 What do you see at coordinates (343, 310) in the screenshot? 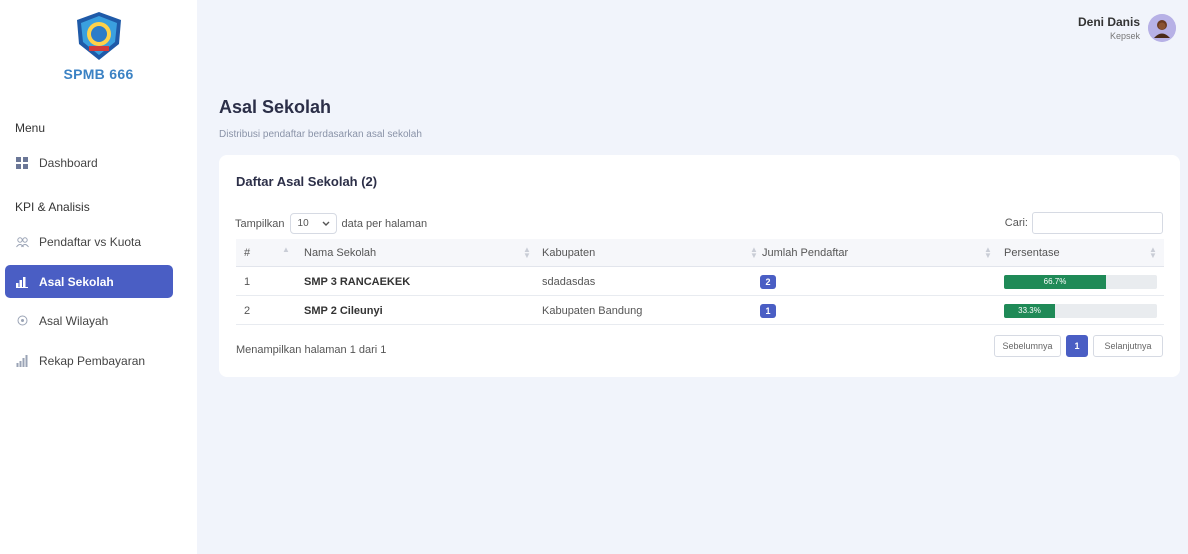
I see `cell-nama-sekolah: SMP 2 Cileunyi` at bounding box center [343, 310].